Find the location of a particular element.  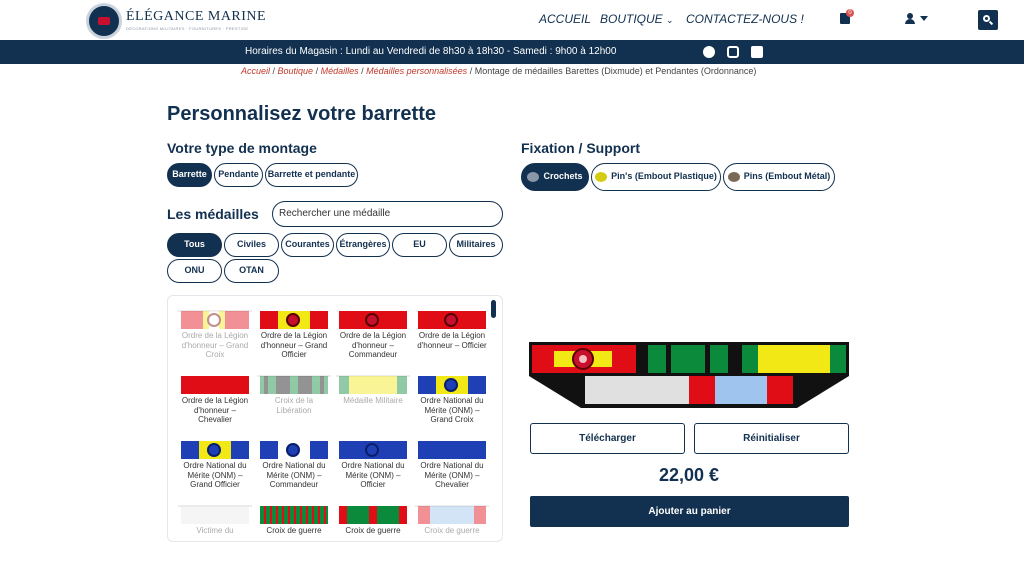

nav-accueil: ACCUEIL is located at coordinates (565, 19).